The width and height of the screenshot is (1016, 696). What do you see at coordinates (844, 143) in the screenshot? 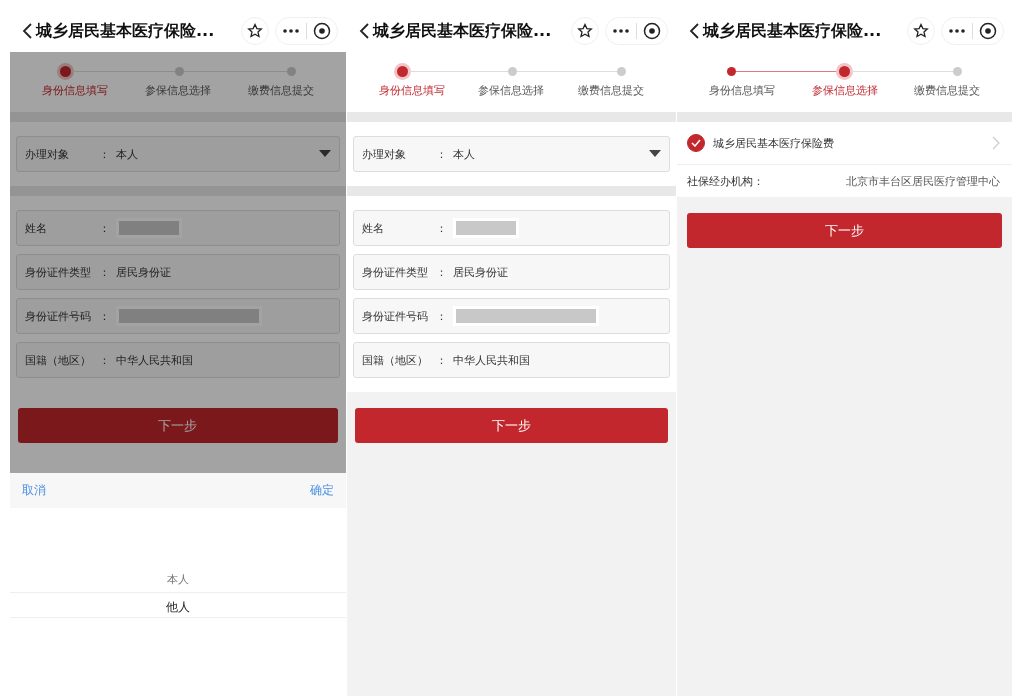
I see `insurance-item: 城乡居民基本医疗保险费` at bounding box center [844, 143].